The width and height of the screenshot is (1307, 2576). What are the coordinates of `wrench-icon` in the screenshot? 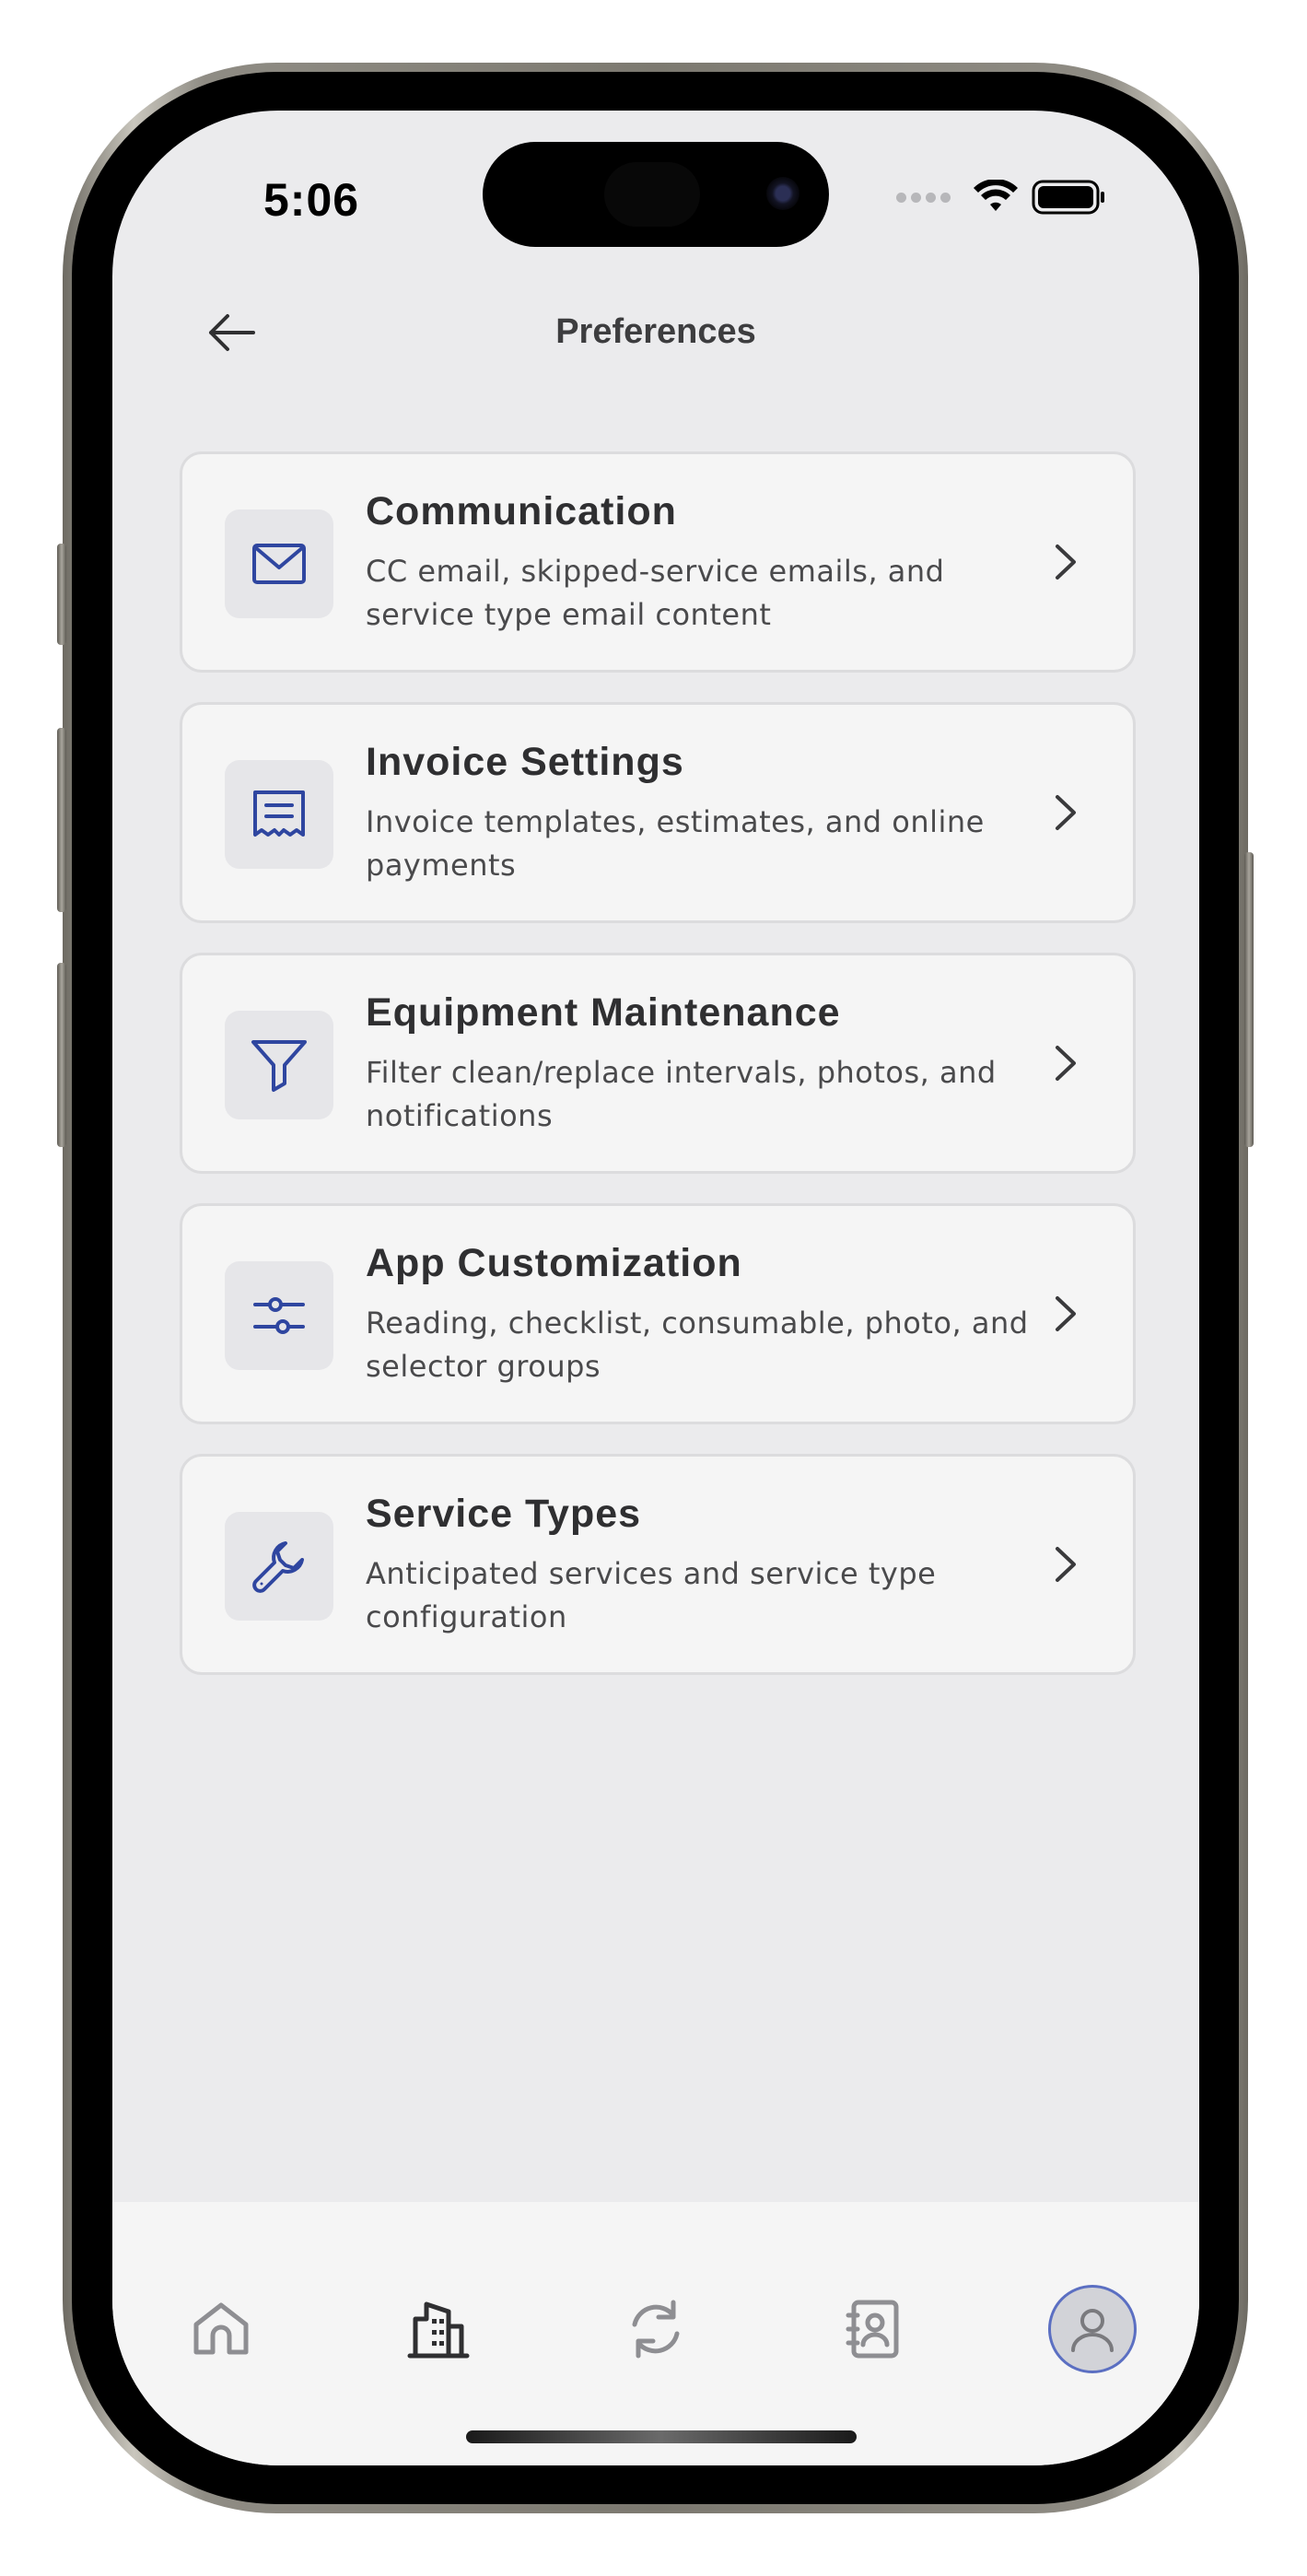 It's located at (278, 1567).